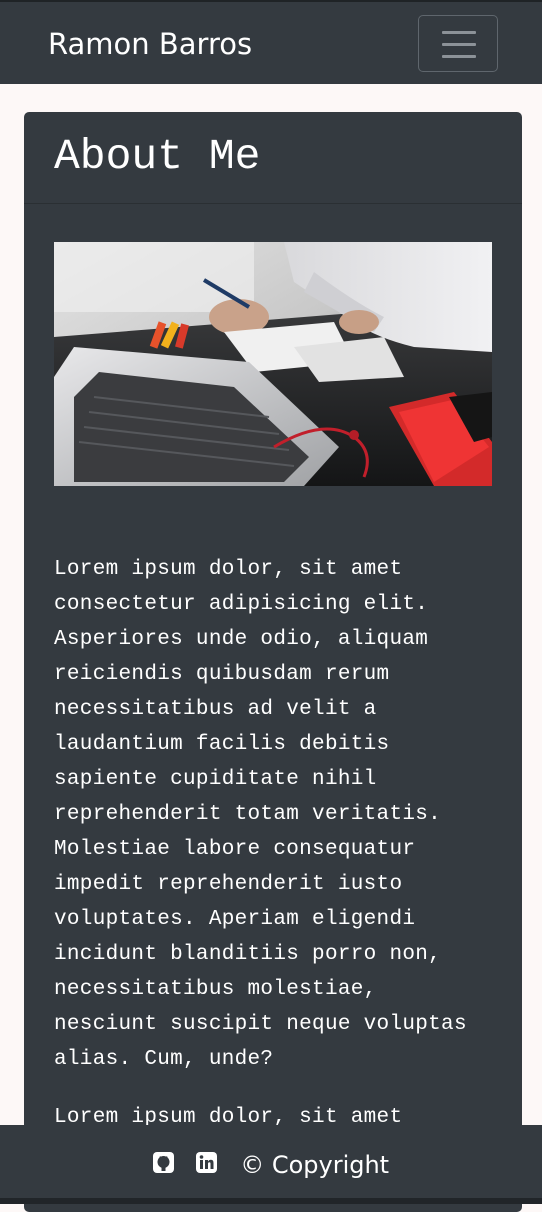 The width and height of the screenshot is (542, 1212). Describe the element at coordinates (206, 1165) in the screenshot. I see `linkedin-icon` at that location.